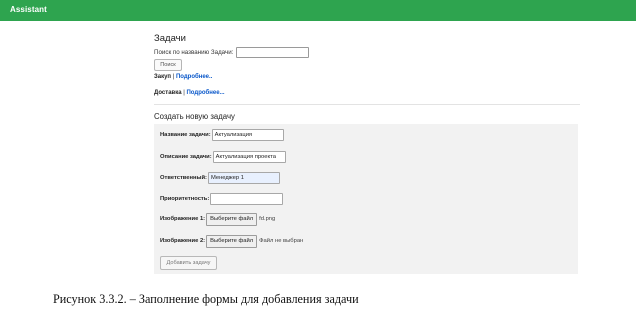 The height and width of the screenshot is (321, 636). I want to click on responsible-label: Ответственный:, so click(183, 178).